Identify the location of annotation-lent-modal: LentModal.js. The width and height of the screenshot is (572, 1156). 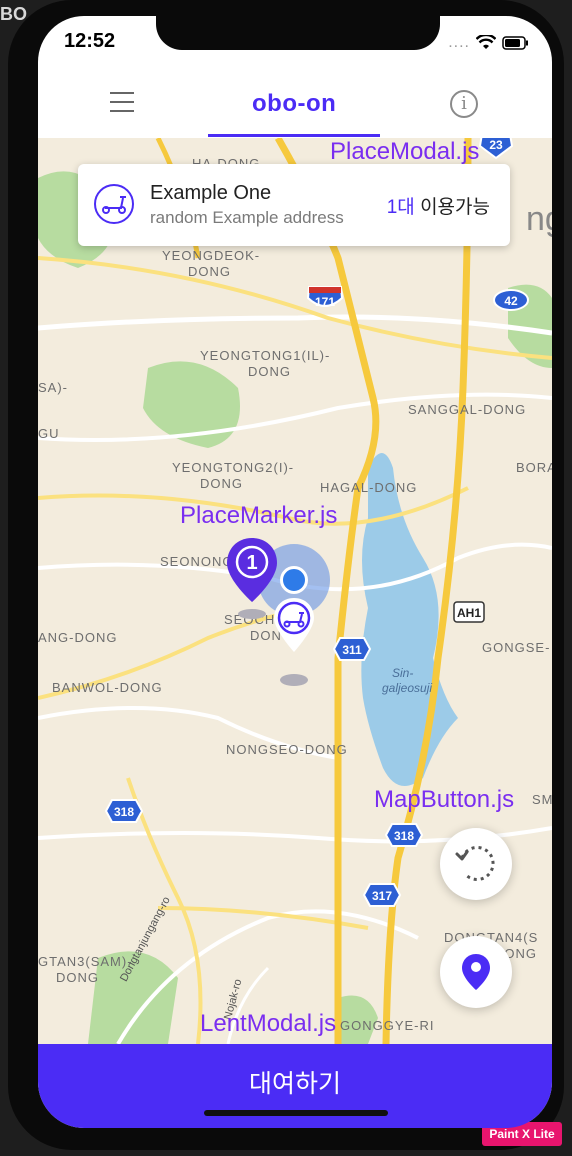
(268, 1023).